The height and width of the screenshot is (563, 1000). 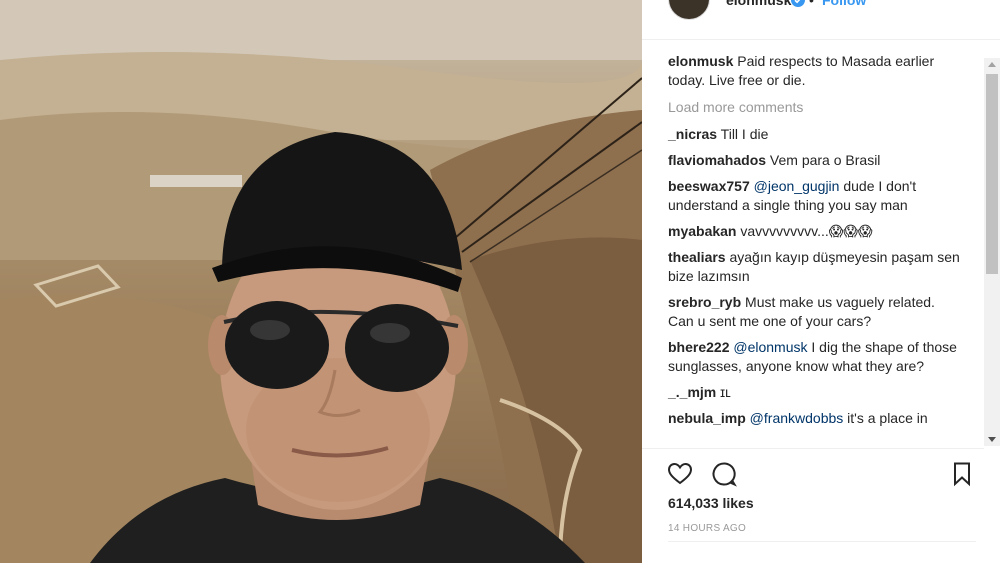 I want to click on comment-text: Till I die, so click(x=743, y=134).